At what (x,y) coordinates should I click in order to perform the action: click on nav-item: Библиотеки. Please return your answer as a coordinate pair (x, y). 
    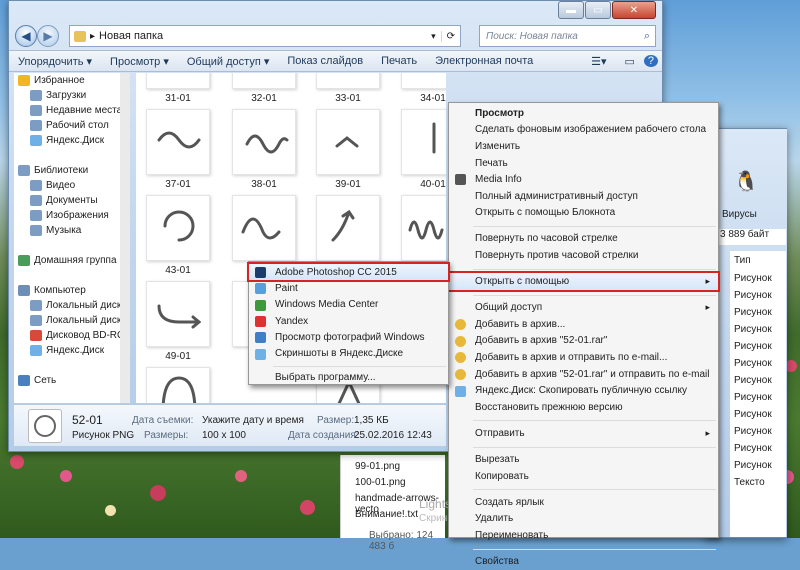
    Looking at the image, I should click on (67, 170).